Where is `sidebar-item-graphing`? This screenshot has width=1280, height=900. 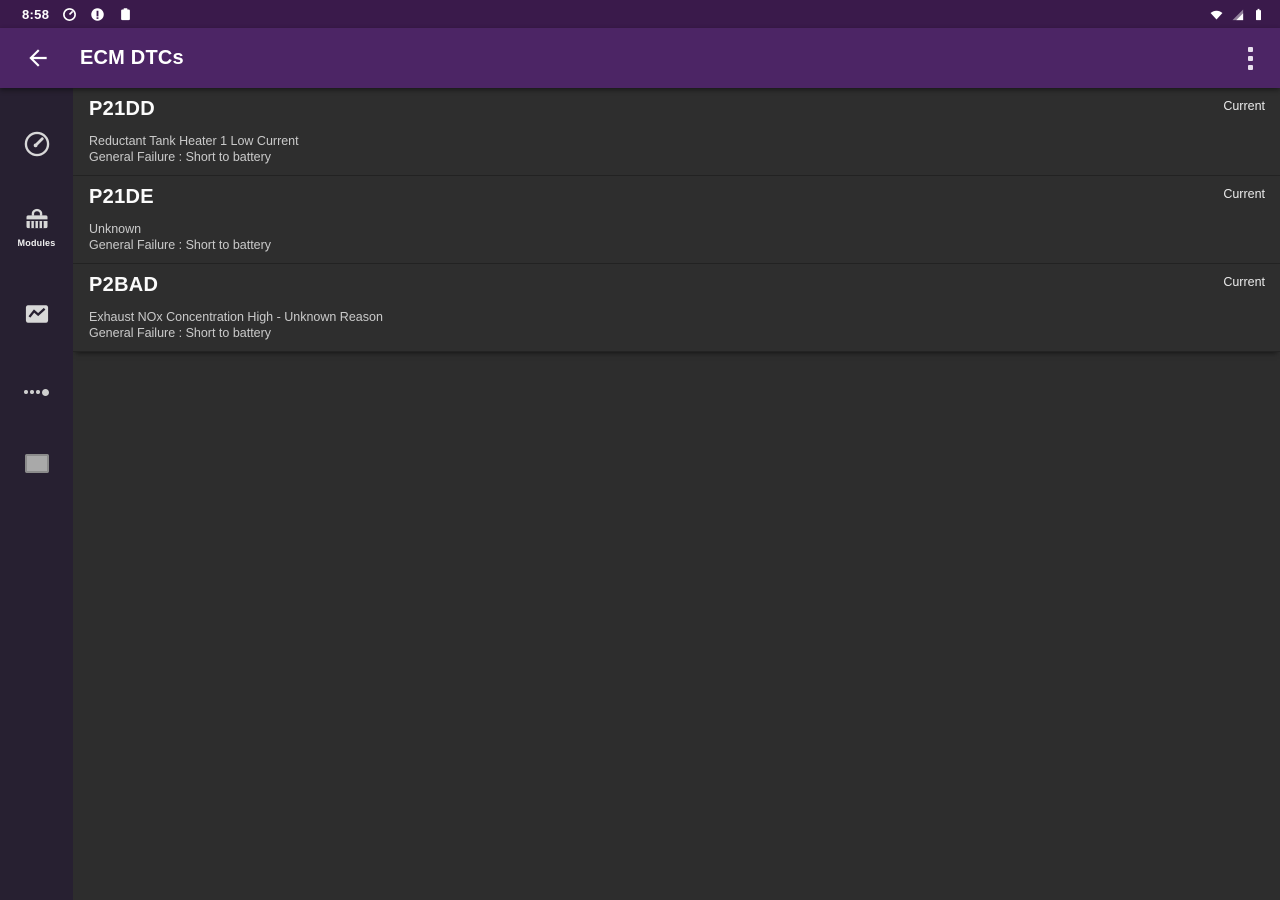 sidebar-item-graphing is located at coordinates (36, 314).